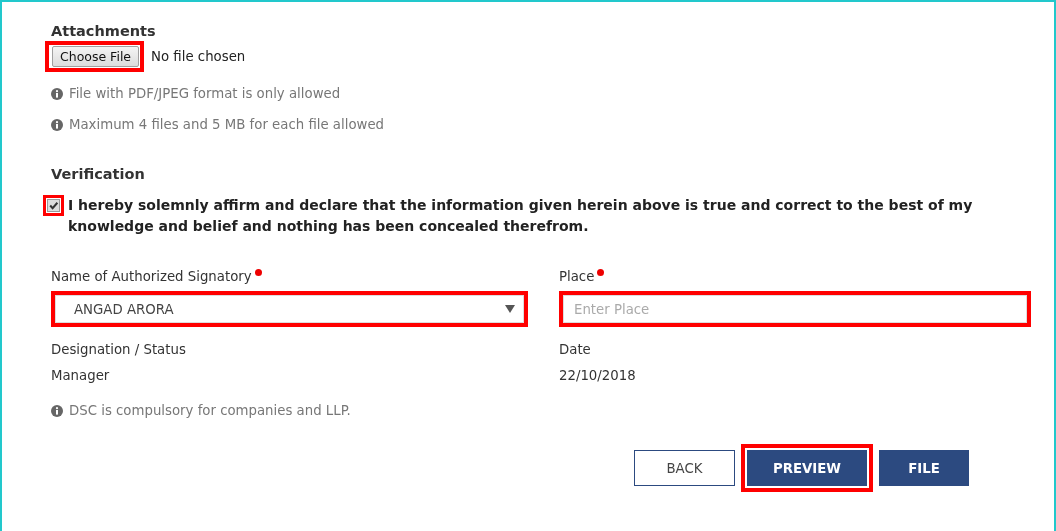  What do you see at coordinates (807, 468) in the screenshot?
I see `action-button: PREVIEW` at bounding box center [807, 468].